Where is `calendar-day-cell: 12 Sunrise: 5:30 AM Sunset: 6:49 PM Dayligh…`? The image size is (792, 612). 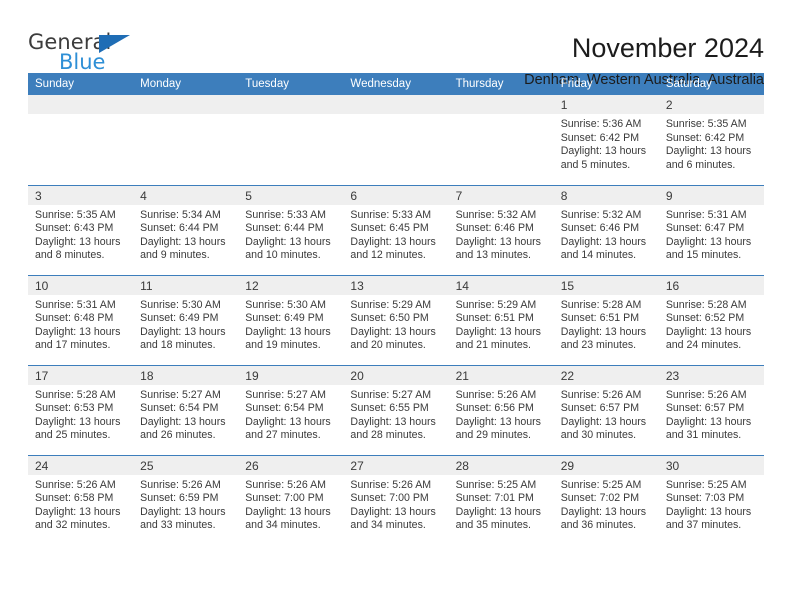
calendar-day-cell: 12 Sunrise: 5:30 AM Sunset: 6:49 PM Dayligh… is located at coordinates (291, 319).